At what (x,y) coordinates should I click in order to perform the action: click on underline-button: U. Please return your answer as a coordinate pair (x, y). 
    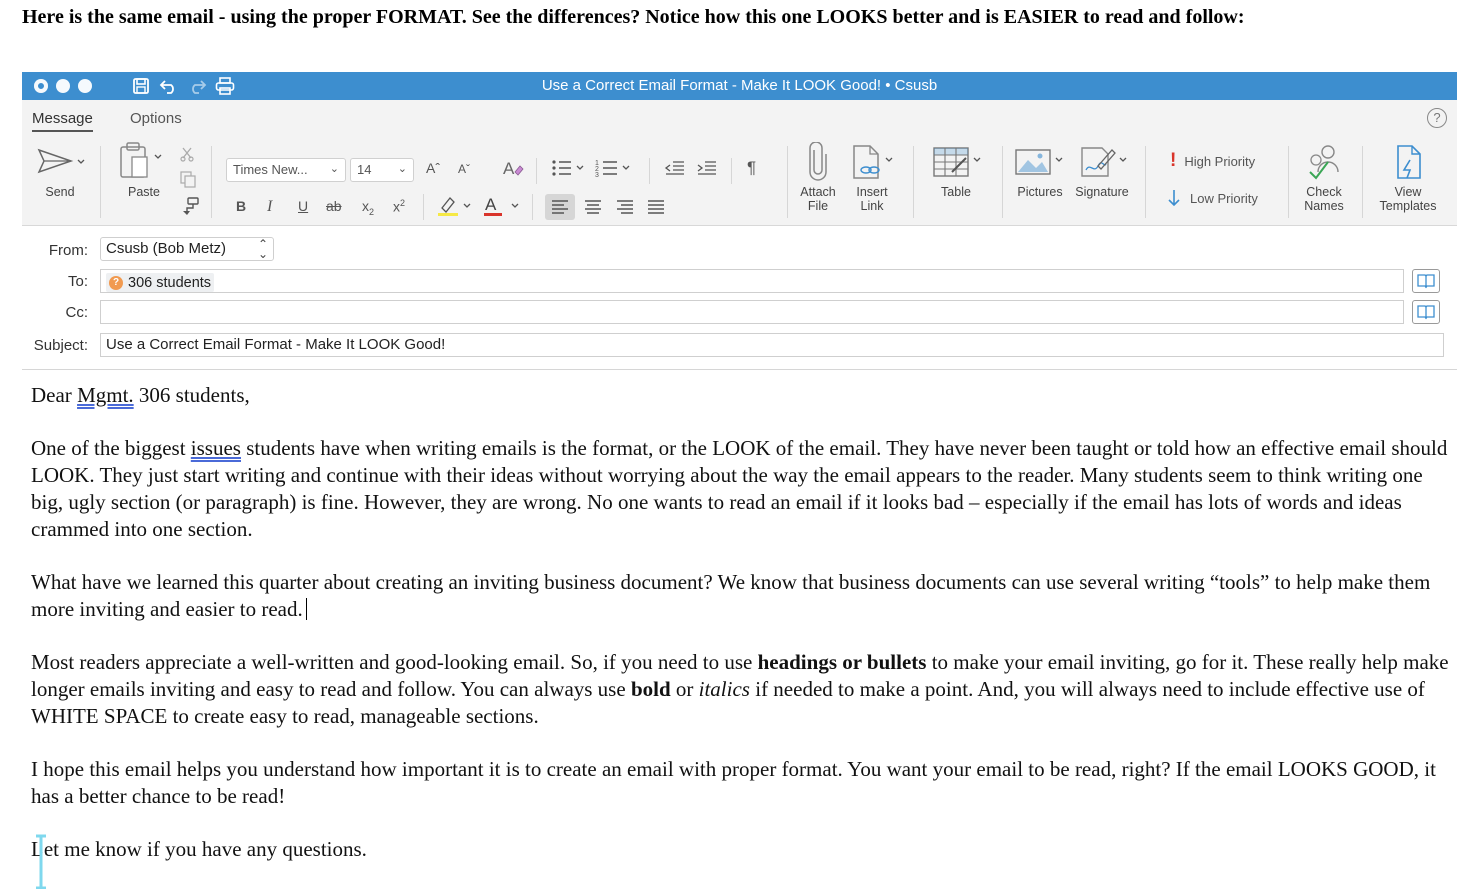
    Looking at the image, I should click on (303, 206).